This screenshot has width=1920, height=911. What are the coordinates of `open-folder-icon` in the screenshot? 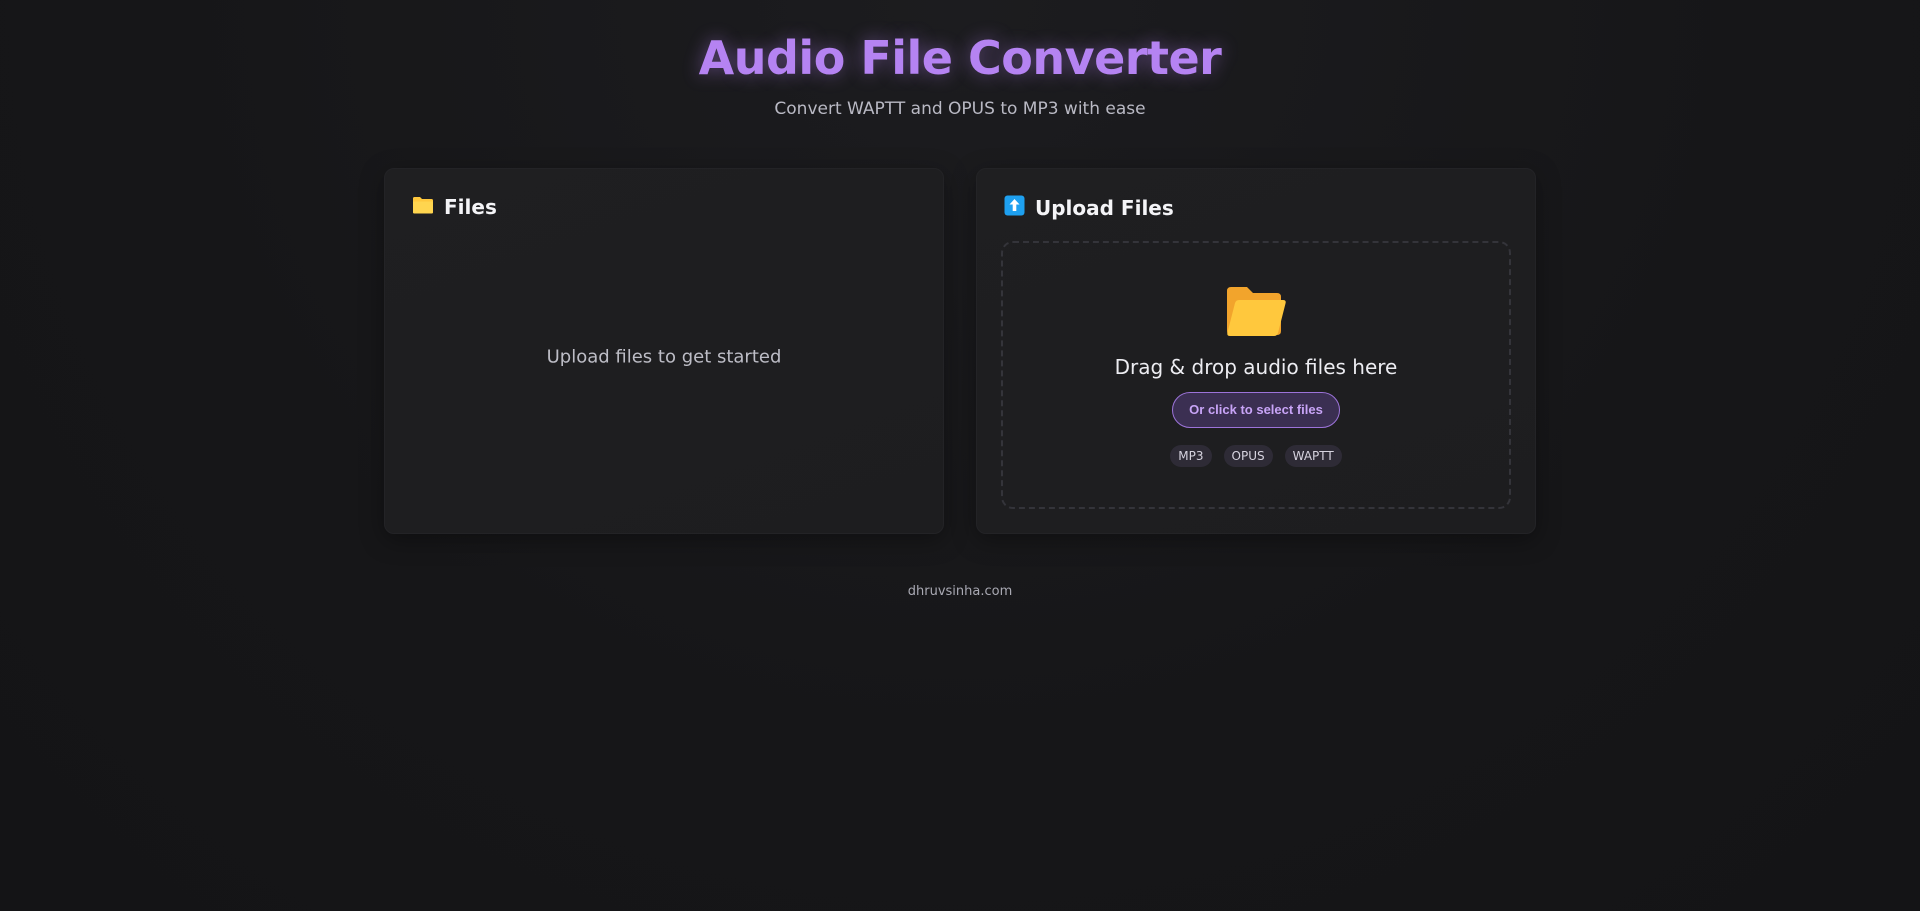 It's located at (1256, 314).